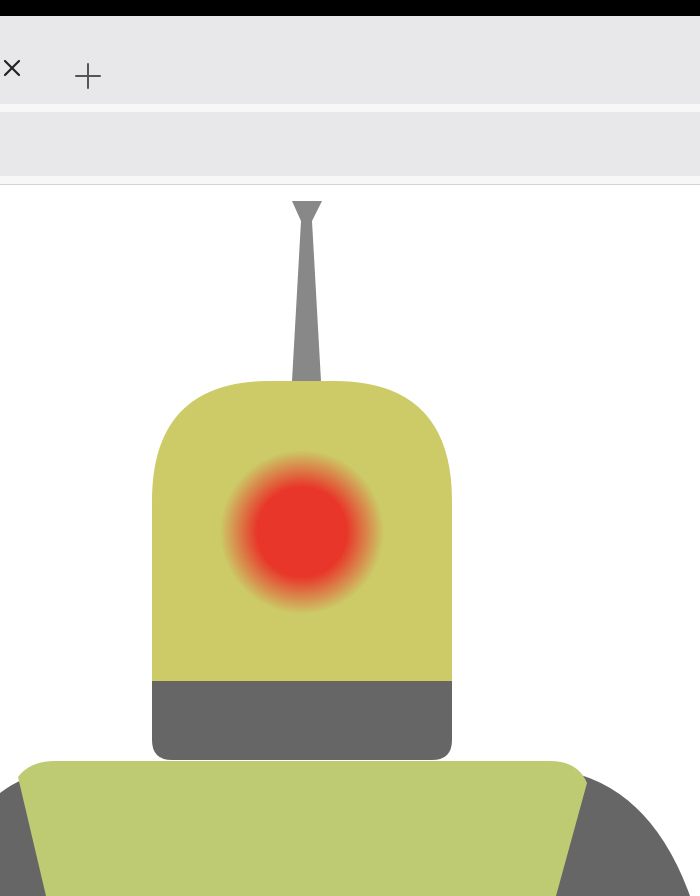 Image resolution: width=700 pixels, height=896 pixels. I want to click on status-bar, so click(350, 8).